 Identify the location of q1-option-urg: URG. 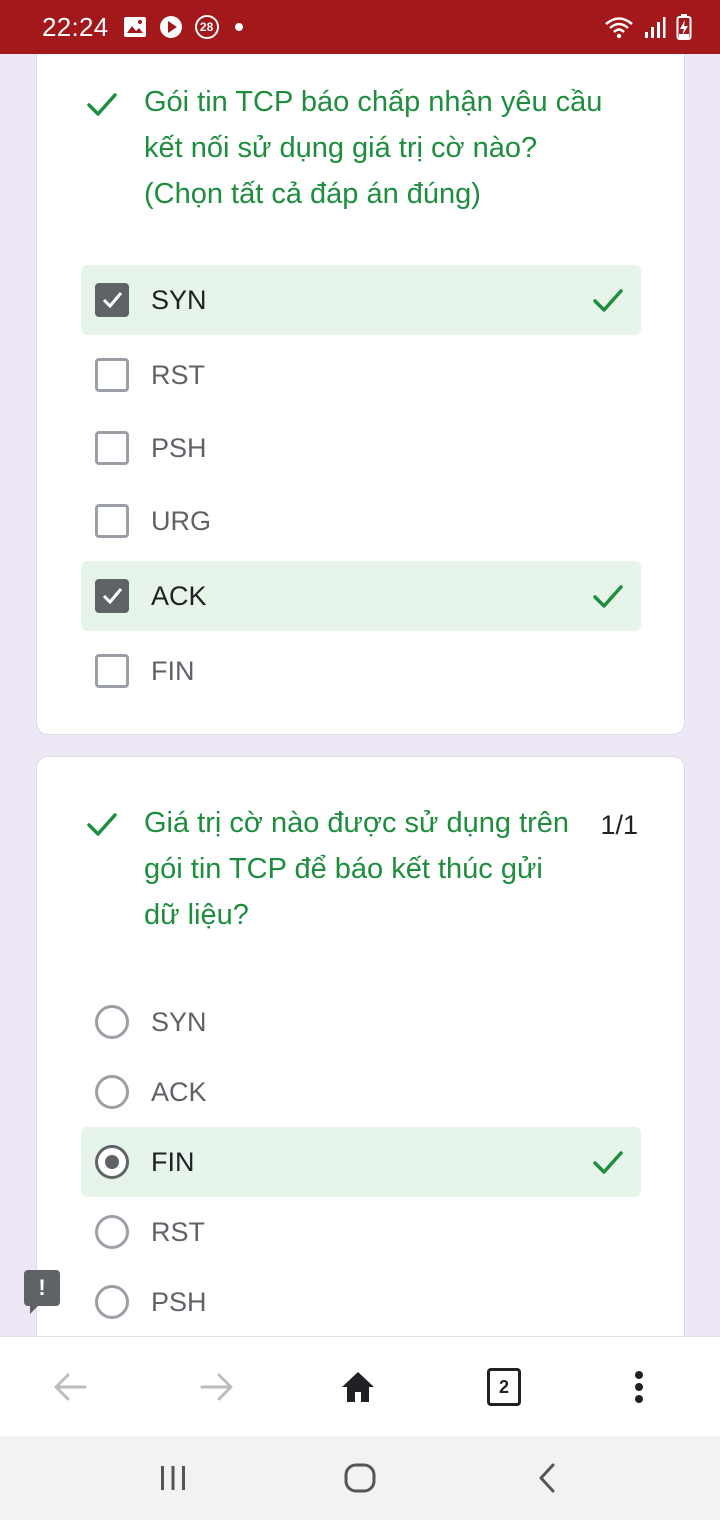
(361, 521).